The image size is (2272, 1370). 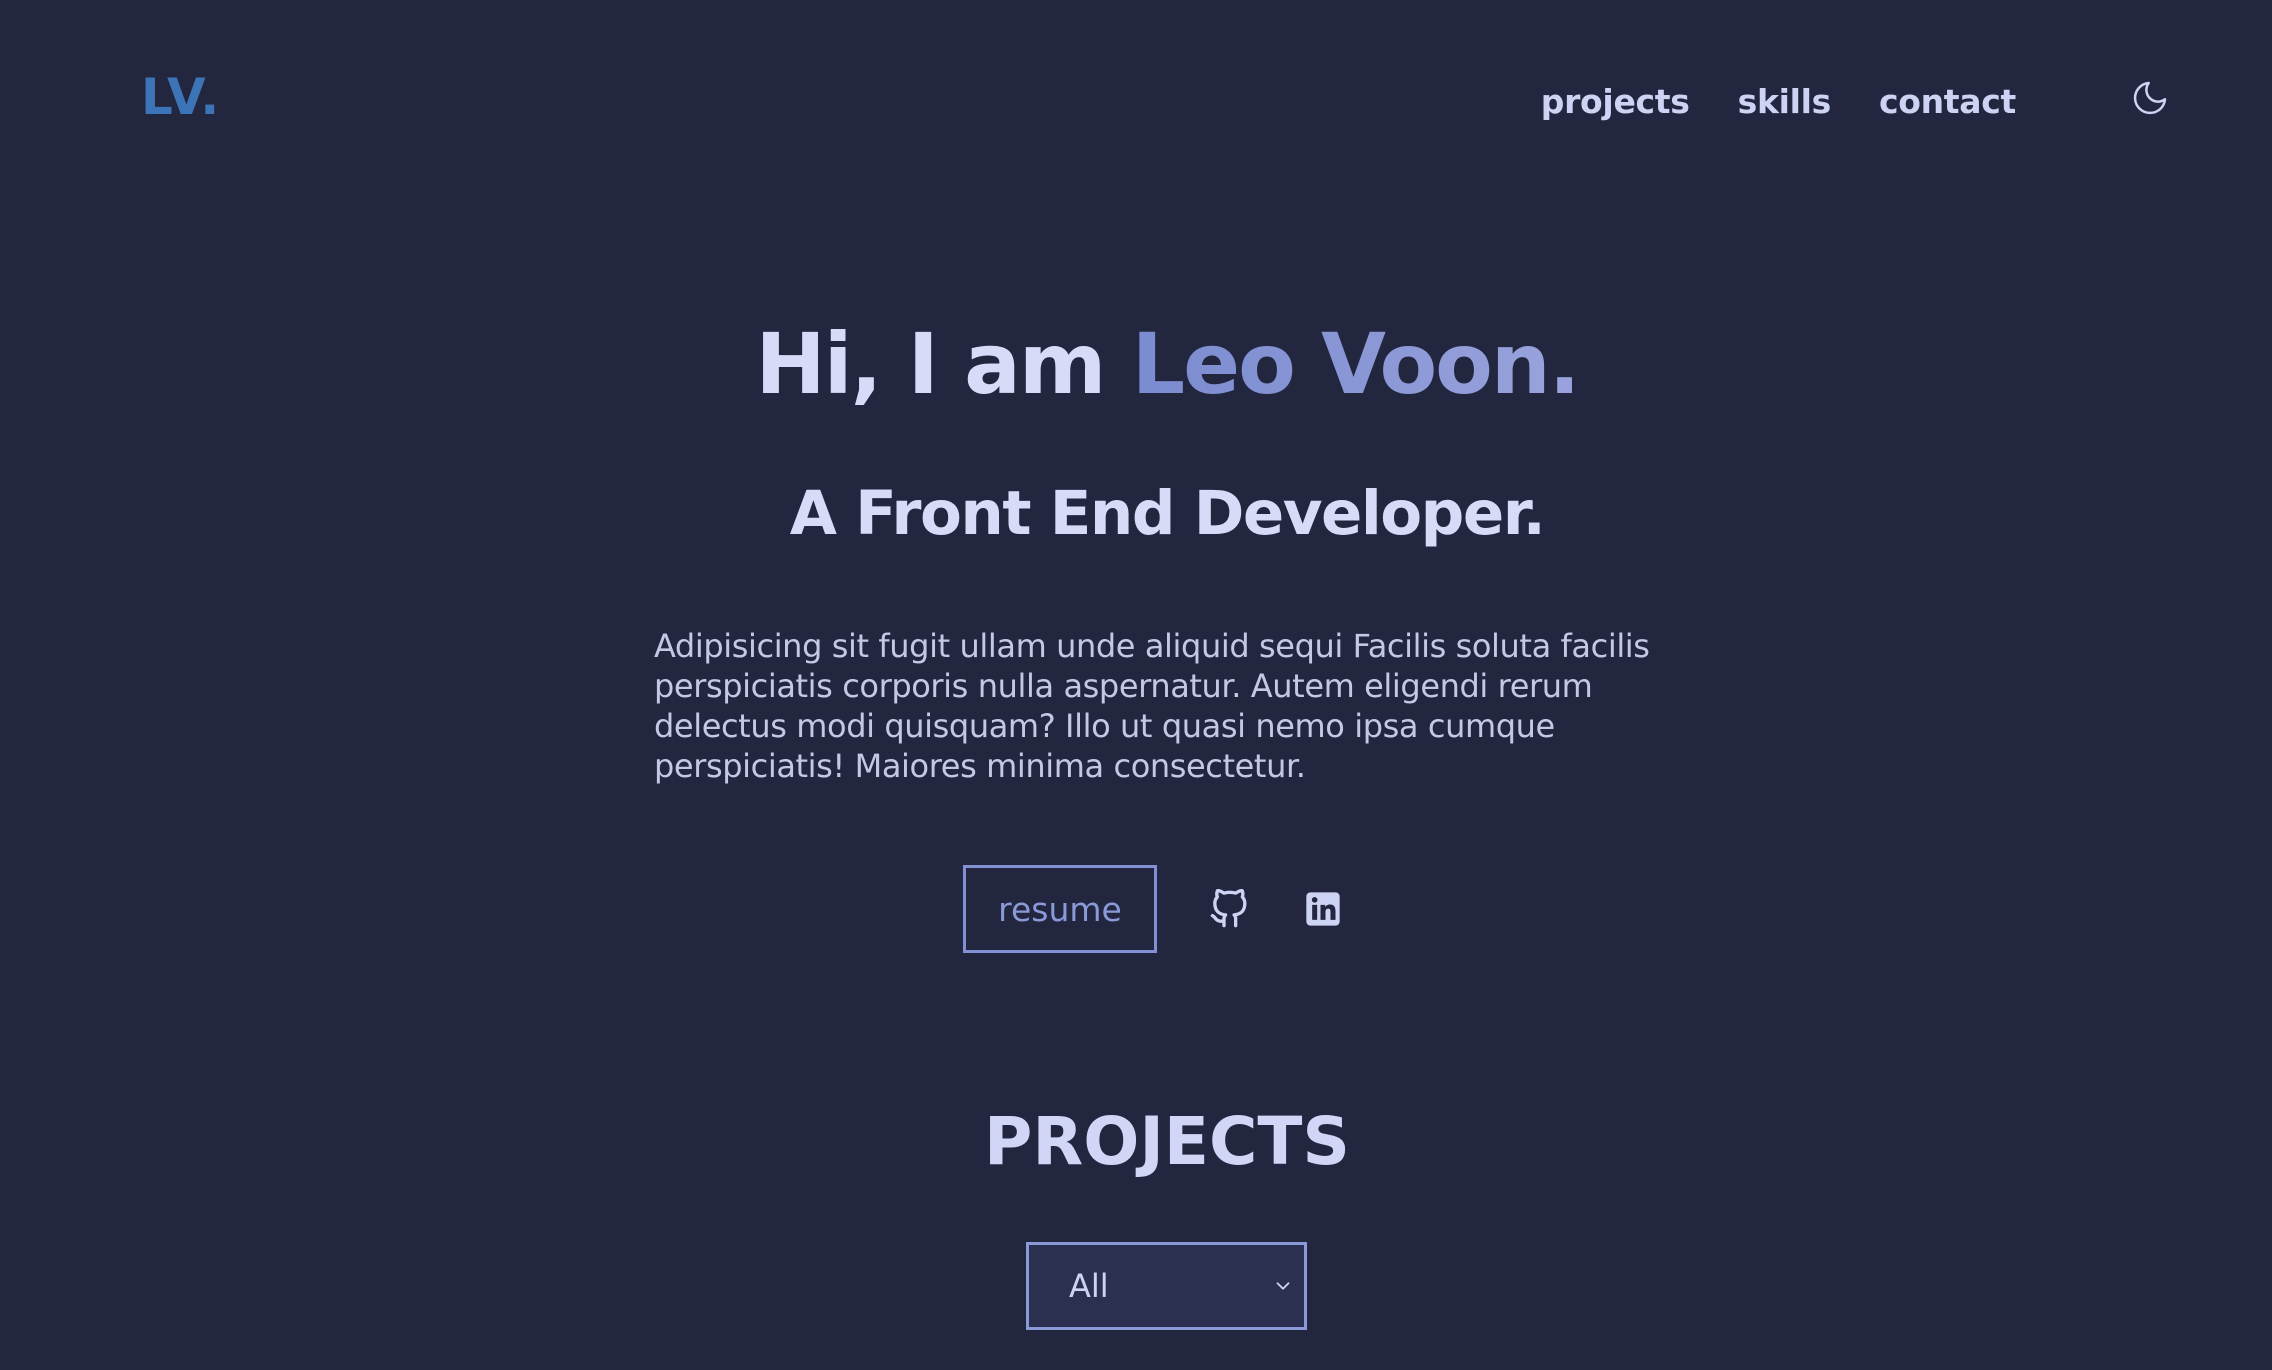 I want to click on hero-subtitle: A Front End Developer., so click(x=1167, y=513).